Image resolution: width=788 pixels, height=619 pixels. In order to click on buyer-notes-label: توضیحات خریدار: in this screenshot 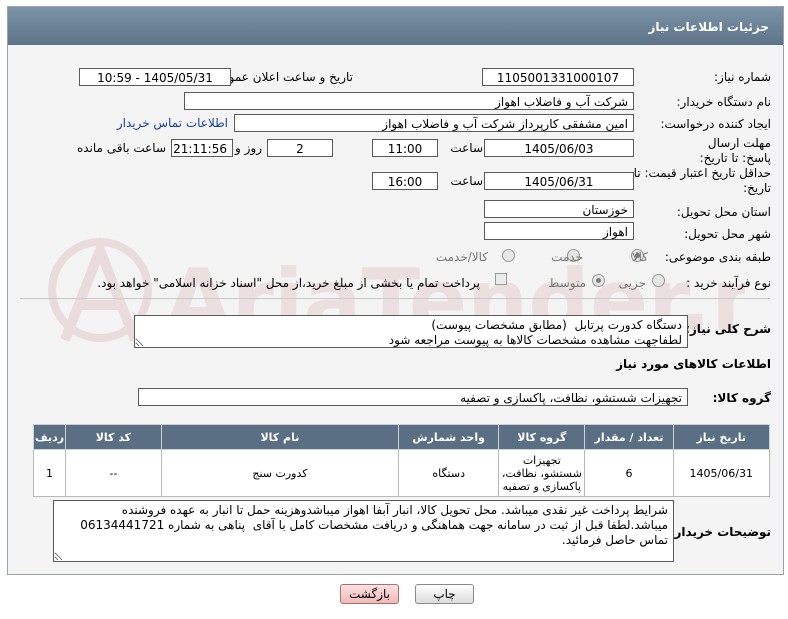, I will do `click(720, 532)`.